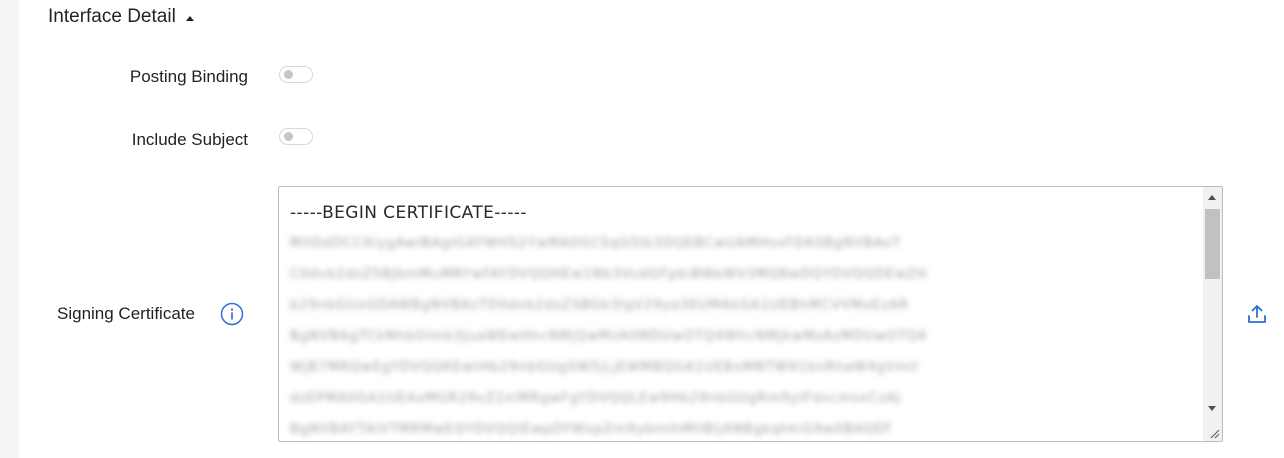  What do you see at coordinates (9, 229) in the screenshot?
I see `left-rail` at bounding box center [9, 229].